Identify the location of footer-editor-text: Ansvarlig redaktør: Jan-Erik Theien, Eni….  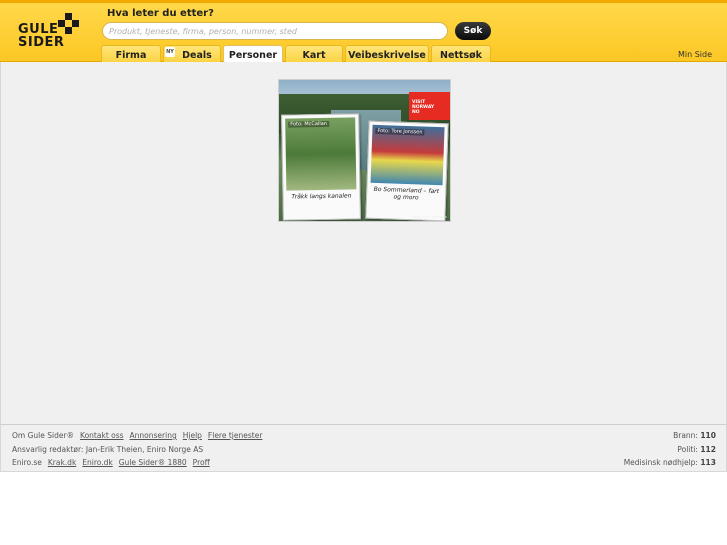
(108, 449).